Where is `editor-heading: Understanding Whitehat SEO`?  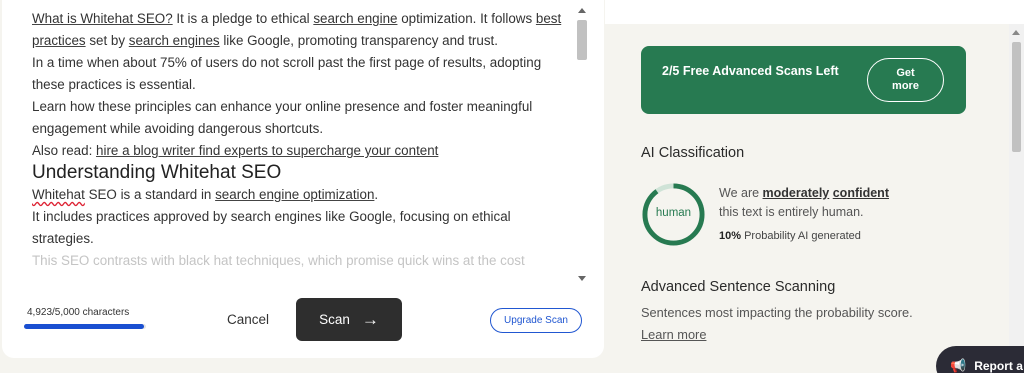
editor-heading: Understanding Whitehat SEO is located at coordinates (157, 172).